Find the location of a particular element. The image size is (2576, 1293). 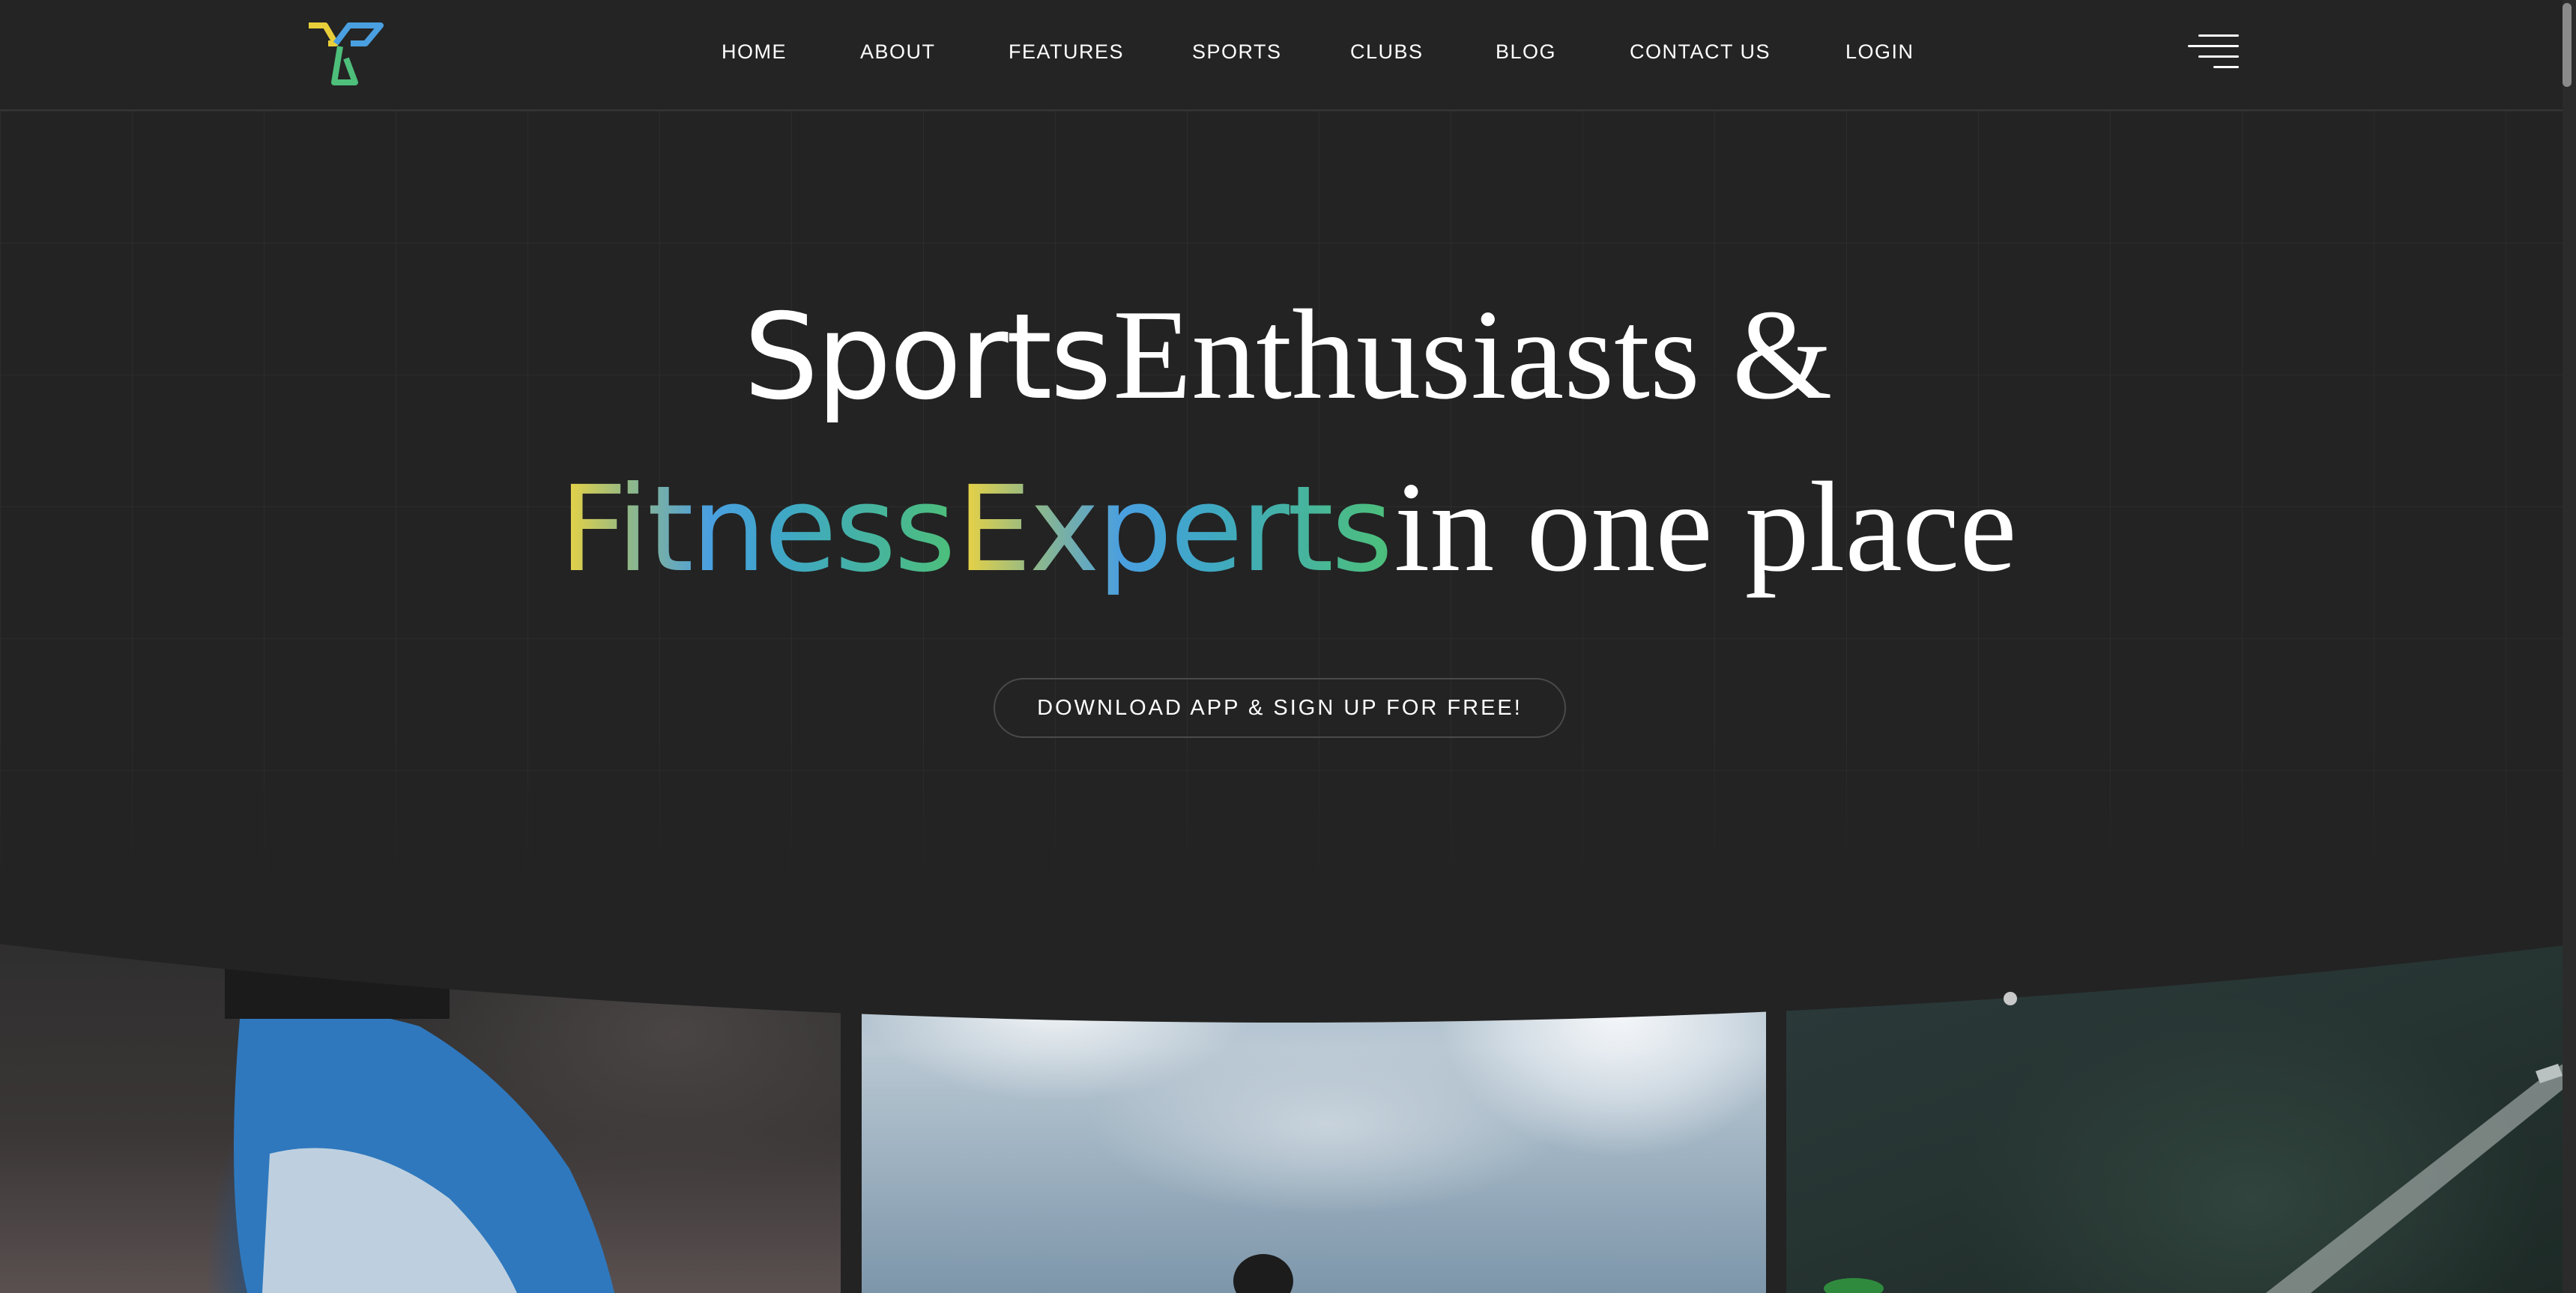

headline-fitness: Fitness is located at coordinates (757, 530).